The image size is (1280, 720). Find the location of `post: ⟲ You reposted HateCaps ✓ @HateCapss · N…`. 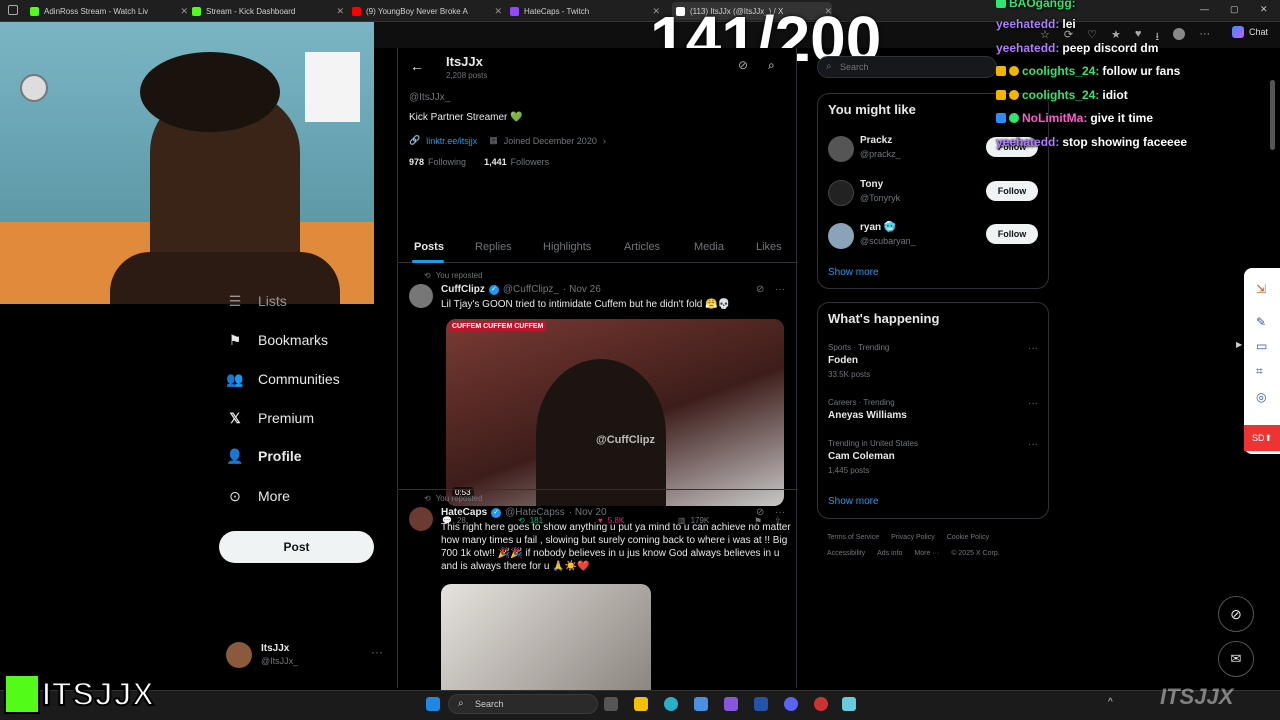

post: ⟲ You reposted HateCaps ✓ @HateCapss · N… is located at coordinates (598, 592).